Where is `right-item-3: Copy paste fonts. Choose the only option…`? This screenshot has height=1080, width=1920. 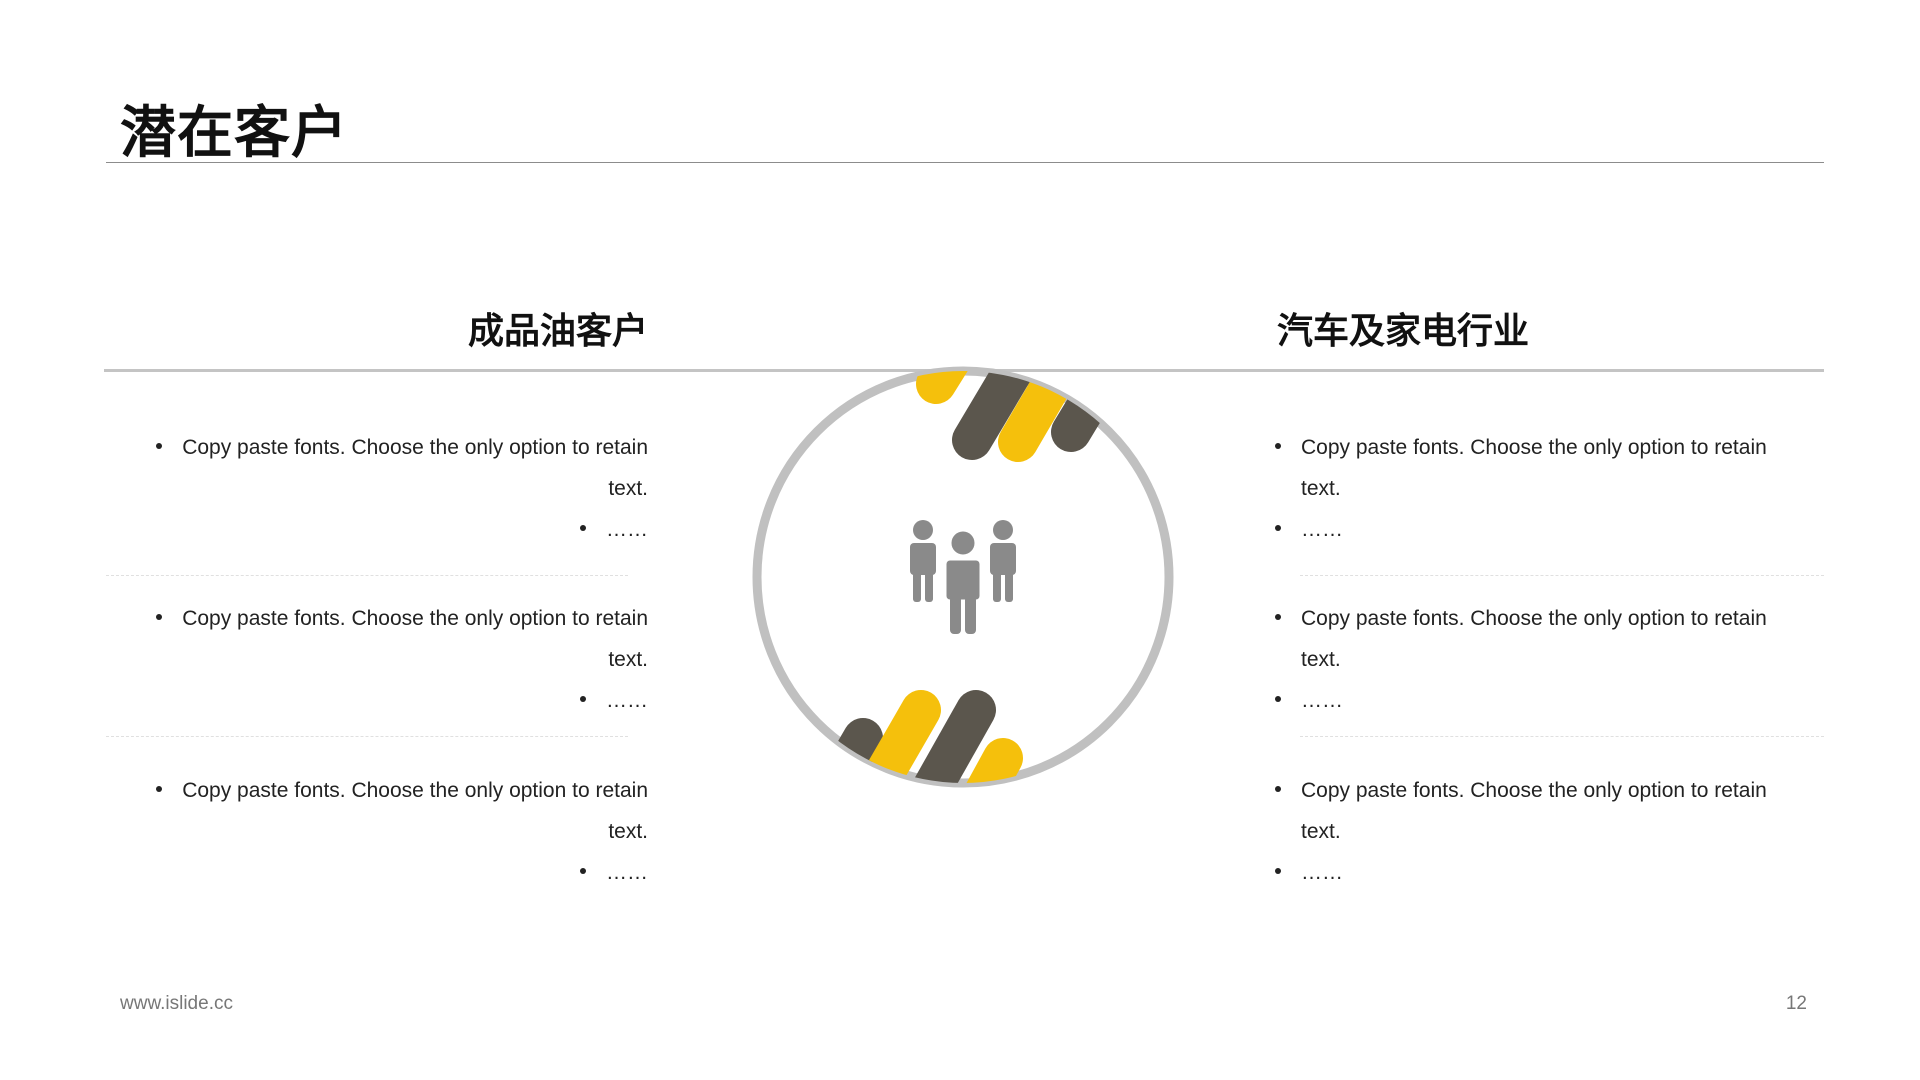 right-item-3: Copy paste fonts. Choose the only option… is located at coordinates (1545, 831).